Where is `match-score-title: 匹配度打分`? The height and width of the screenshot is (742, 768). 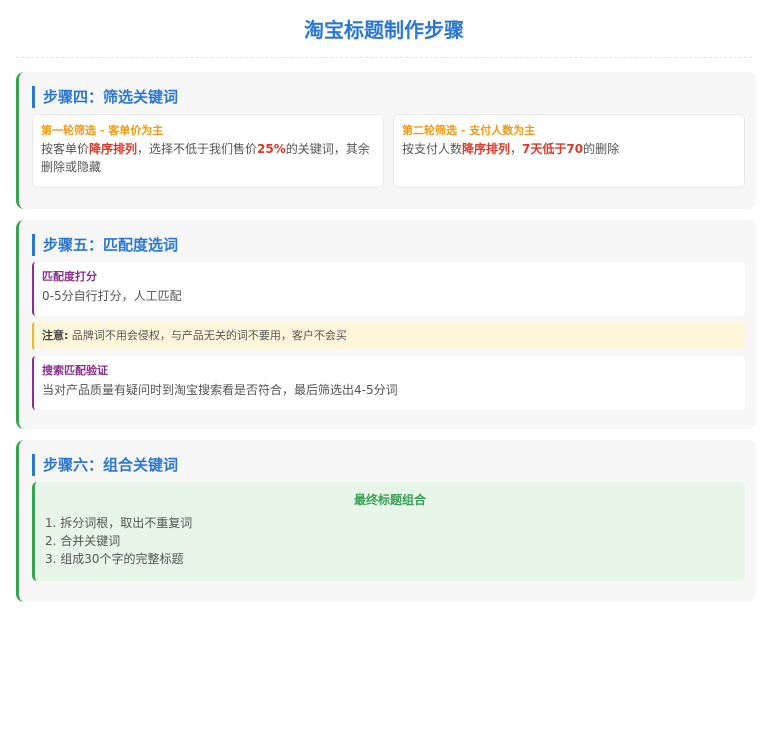 match-score-title: 匹配度打分 is located at coordinates (69, 276).